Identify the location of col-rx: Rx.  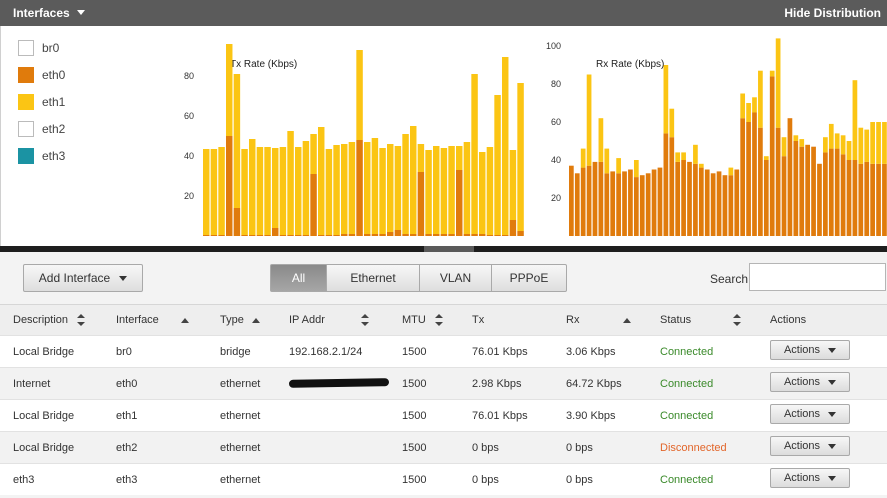
(599, 320).